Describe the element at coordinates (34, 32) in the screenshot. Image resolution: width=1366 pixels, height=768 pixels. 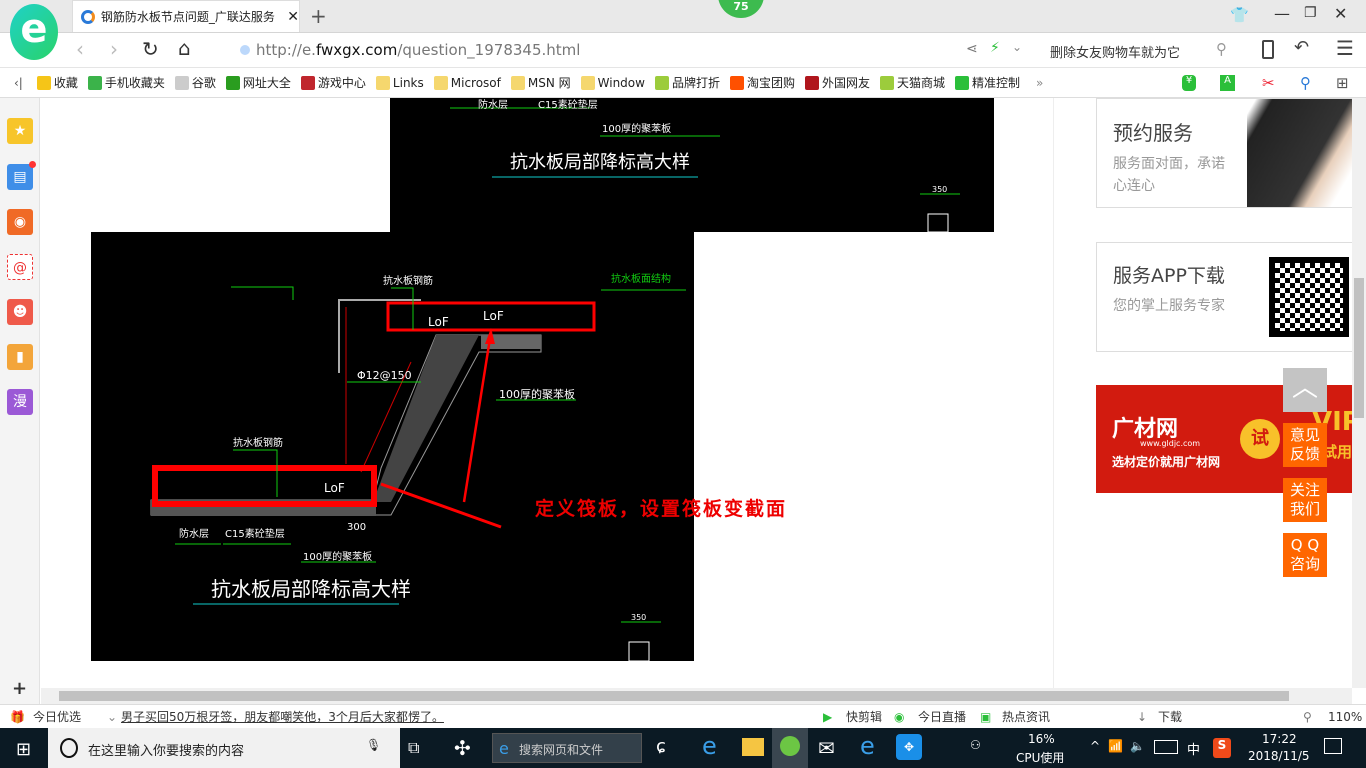
I see `browser-logo: e` at that location.